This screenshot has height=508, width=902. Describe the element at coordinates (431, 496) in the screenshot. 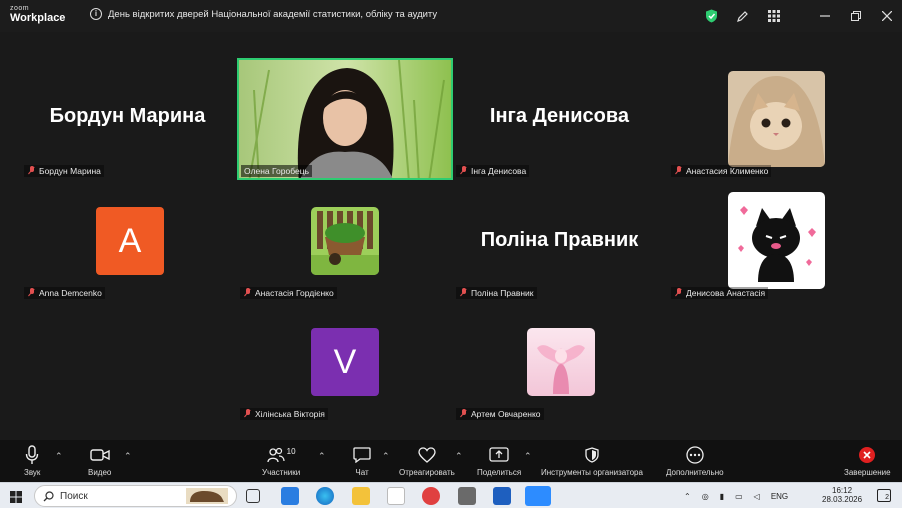

I see `opera-browser-icon` at that location.